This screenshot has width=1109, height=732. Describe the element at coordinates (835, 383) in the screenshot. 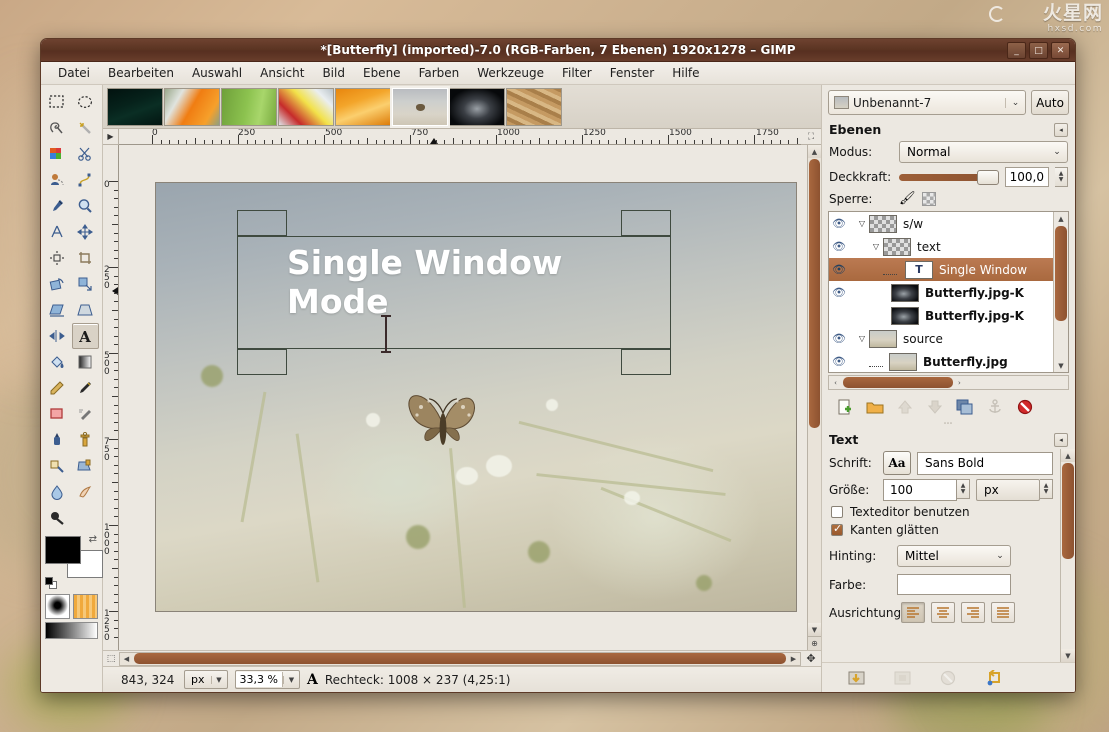

I see `scroll-left-arrow-icon: ‹` at that location.